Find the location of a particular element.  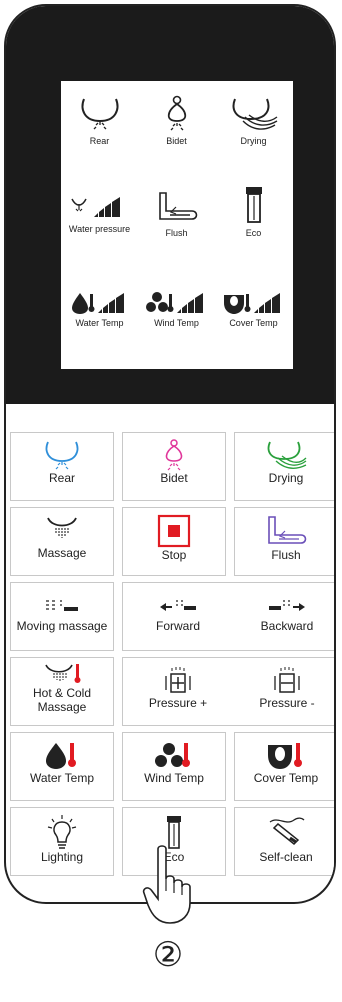

screen-label: Eco is located at coordinates (253, 233).